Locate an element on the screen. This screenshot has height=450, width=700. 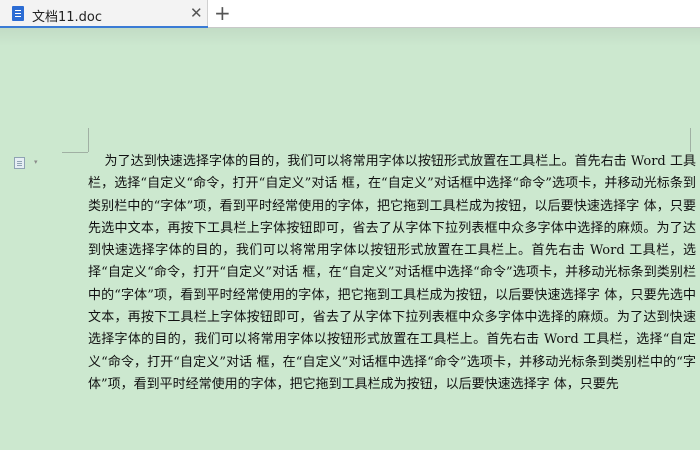
document-icon is located at coordinates (18, 13).